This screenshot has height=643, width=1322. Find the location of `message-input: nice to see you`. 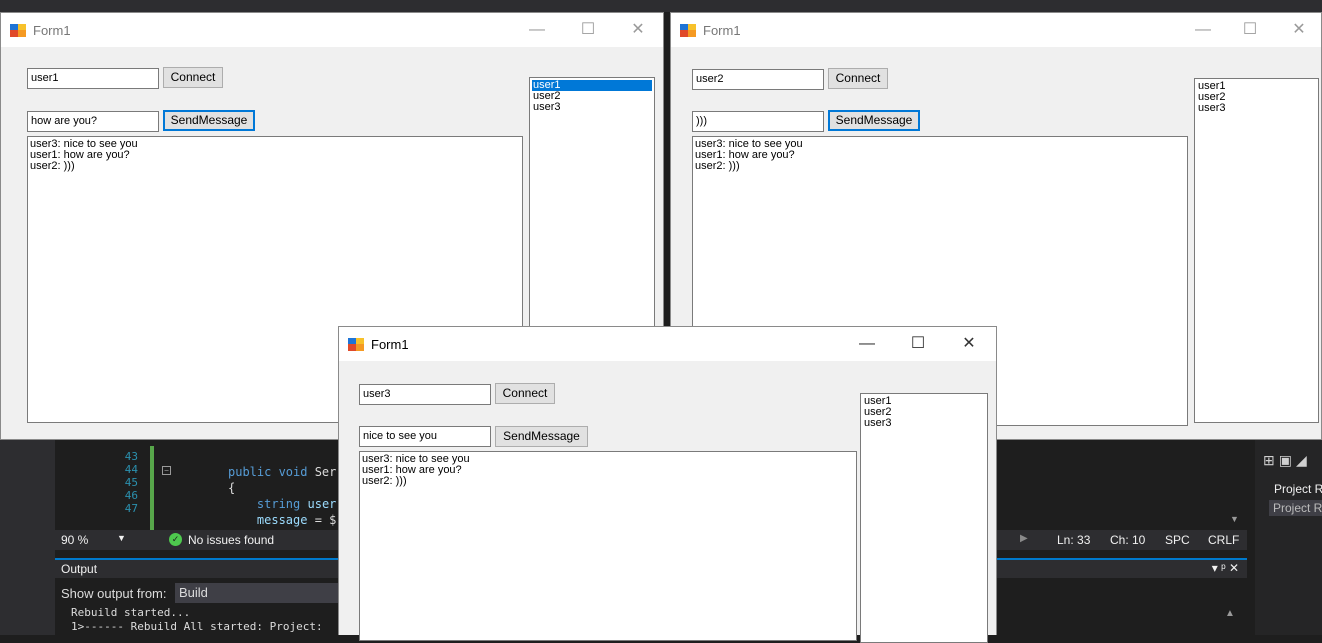

message-input: nice to see you is located at coordinates (425, 436).